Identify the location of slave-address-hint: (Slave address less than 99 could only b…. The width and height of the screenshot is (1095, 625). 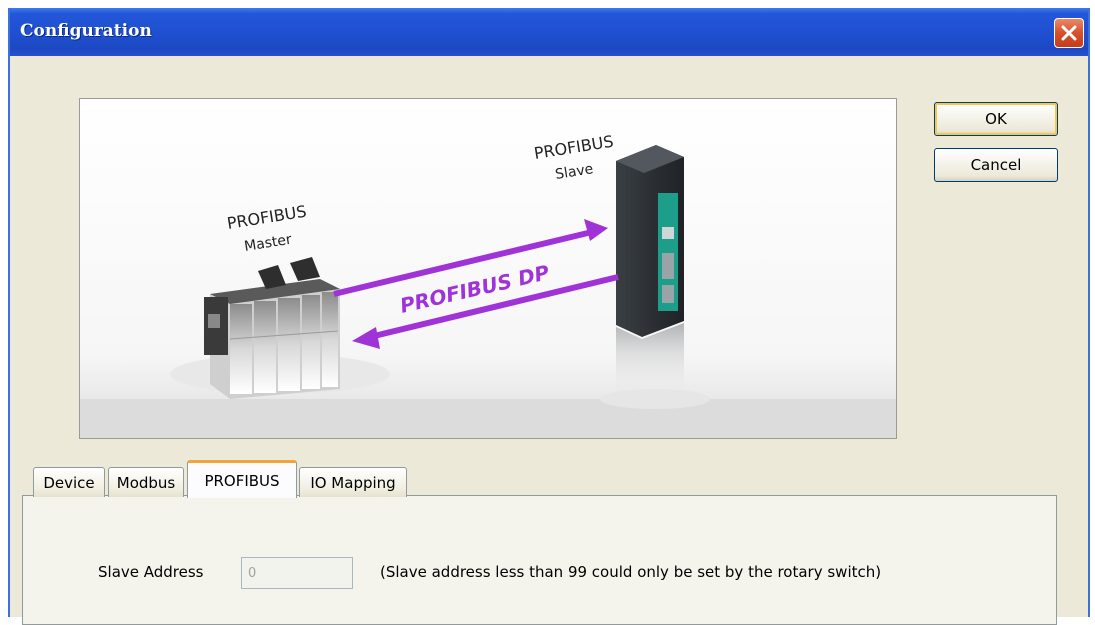
(631, 572).